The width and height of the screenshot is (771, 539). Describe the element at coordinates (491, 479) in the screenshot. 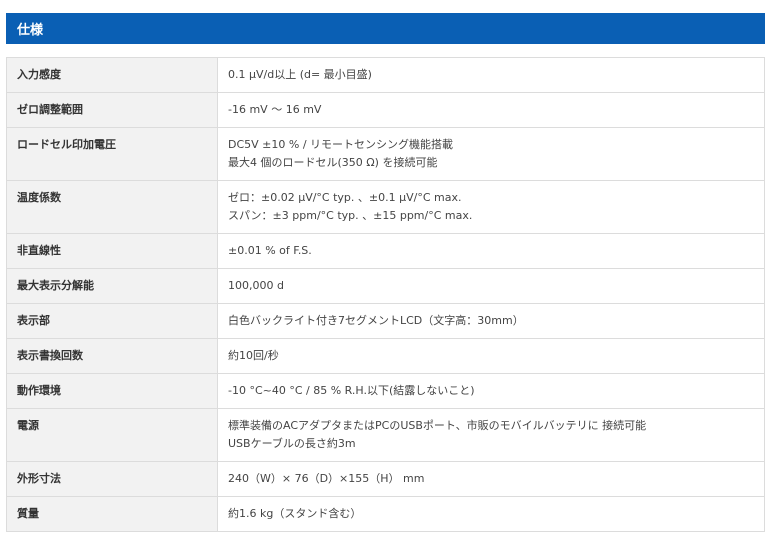

I see `spec-value: 240（W）× 76（D）×155（H） mm` at that location.